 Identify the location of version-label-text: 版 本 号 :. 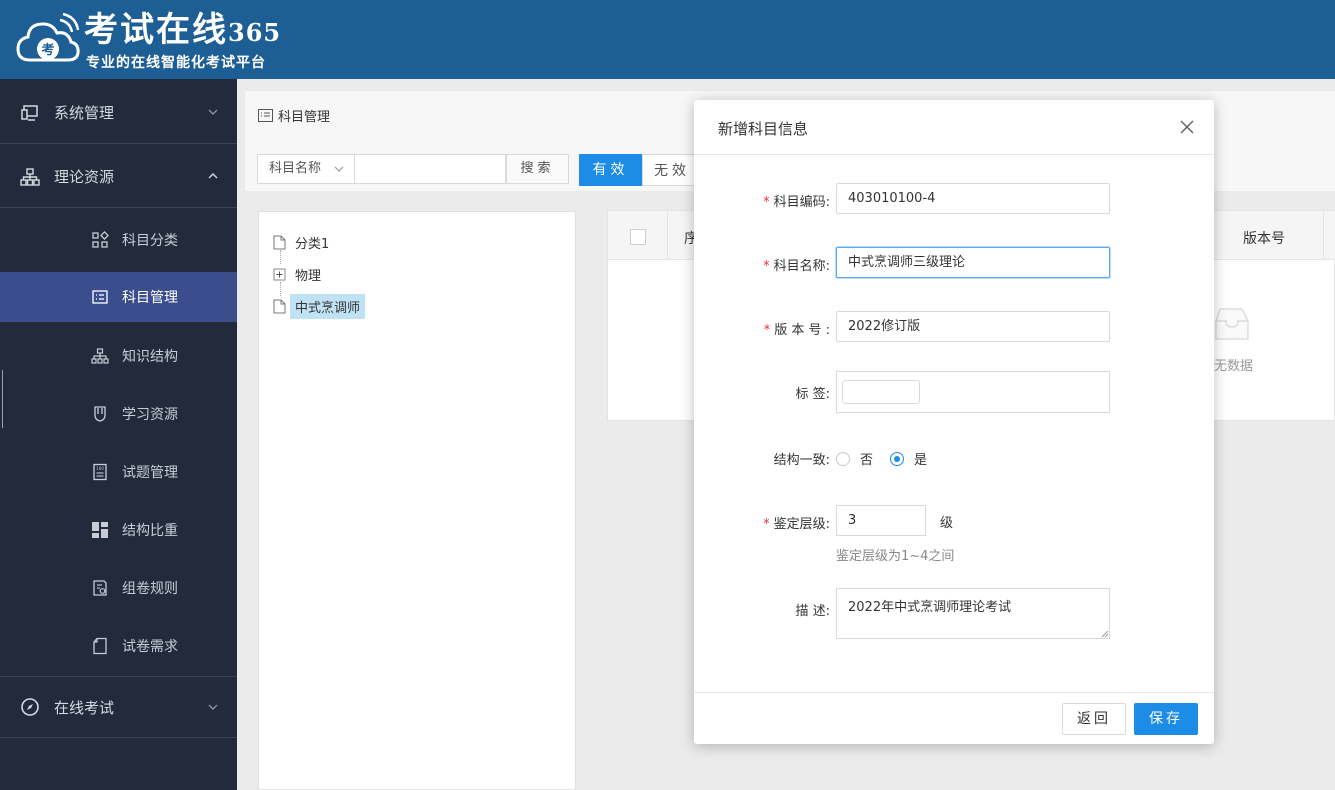
(802, 330).